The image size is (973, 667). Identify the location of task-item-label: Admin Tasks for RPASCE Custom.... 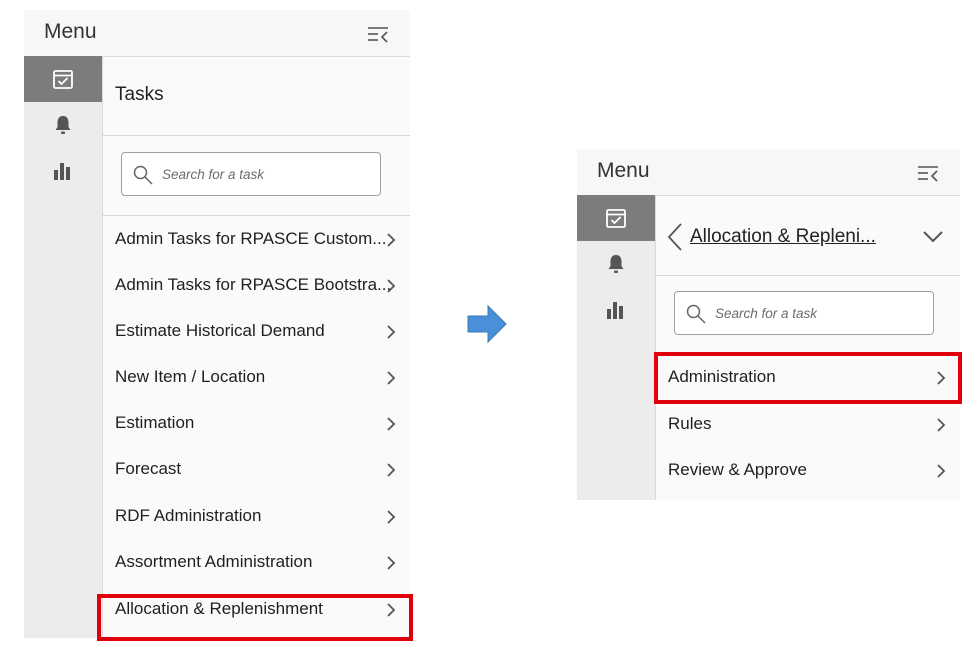
(251, 238).